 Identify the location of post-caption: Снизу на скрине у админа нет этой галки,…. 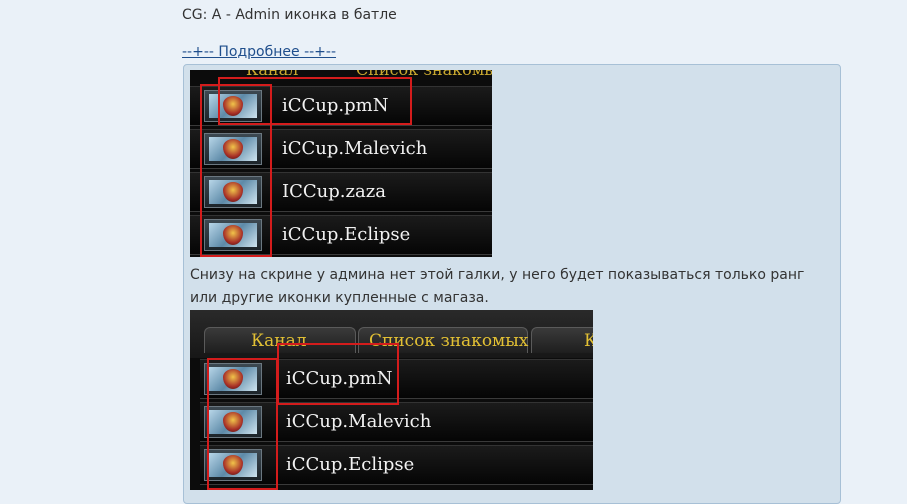
(497, 286).